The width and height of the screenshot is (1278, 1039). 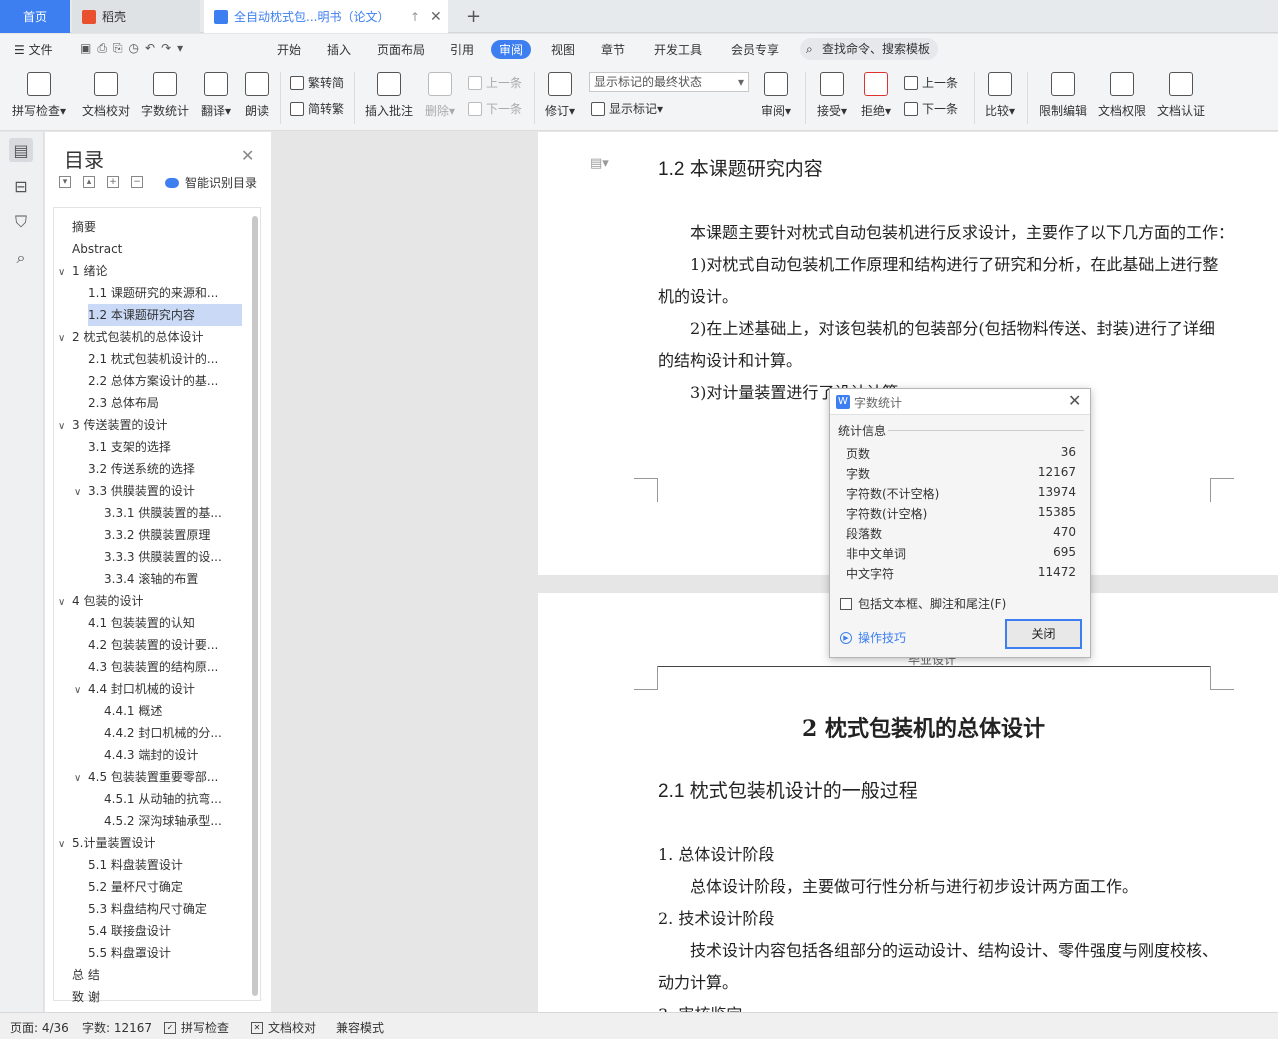 I want to click on menu-page-layout: 页面布局, so click(x=401, y=49).